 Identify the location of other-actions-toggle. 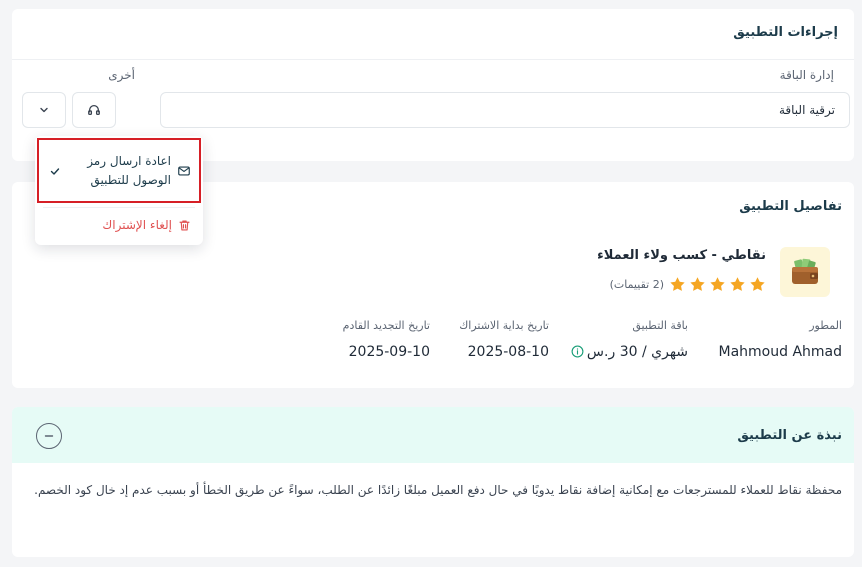
(44, 110).